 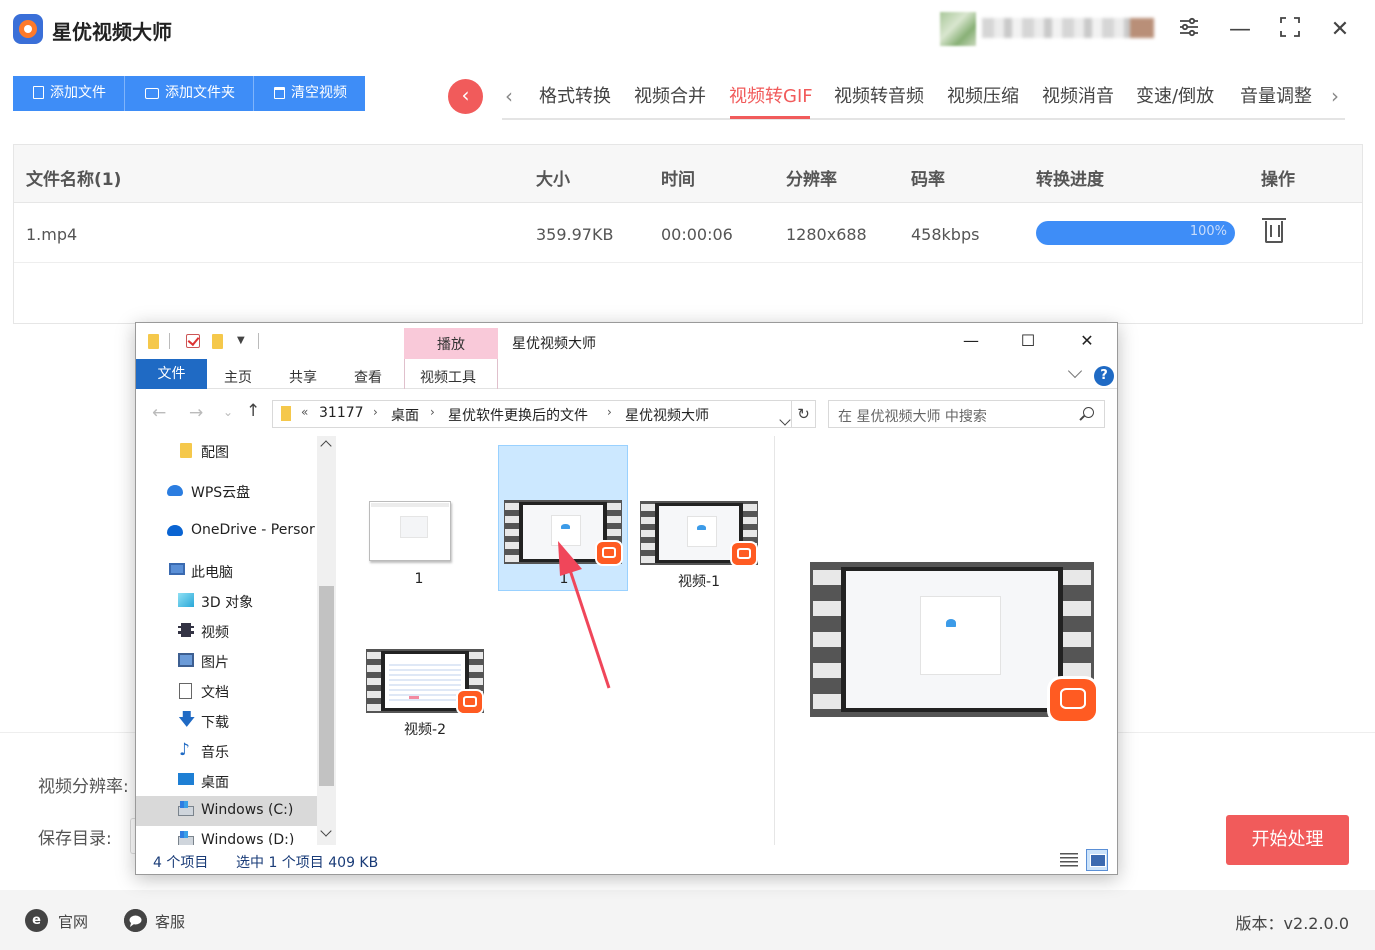 What do you see at coordinates (28, 29) in the screenshot?
I see `app-logo-icon` at bounding box center [28, 29].